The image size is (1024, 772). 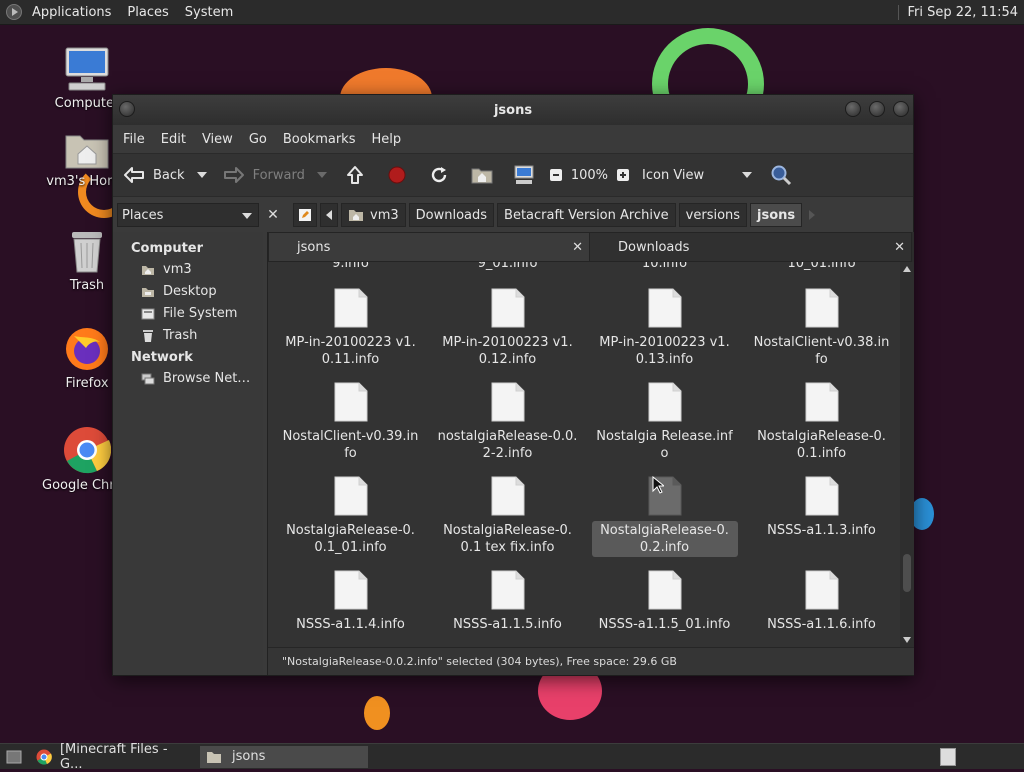 I want to click on file-item: NostalClient-v0.38.info, so click(x=821, y=328).